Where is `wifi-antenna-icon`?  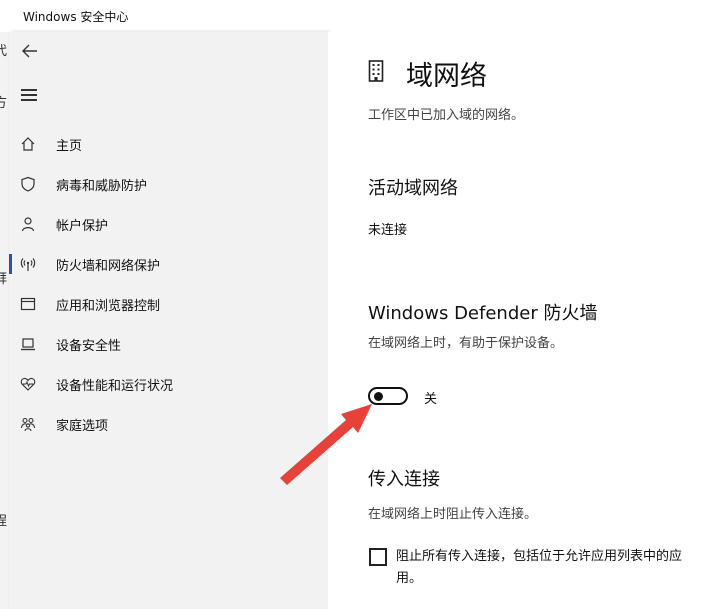
wifi-antenna-icon is located at coordinates (28, 264).